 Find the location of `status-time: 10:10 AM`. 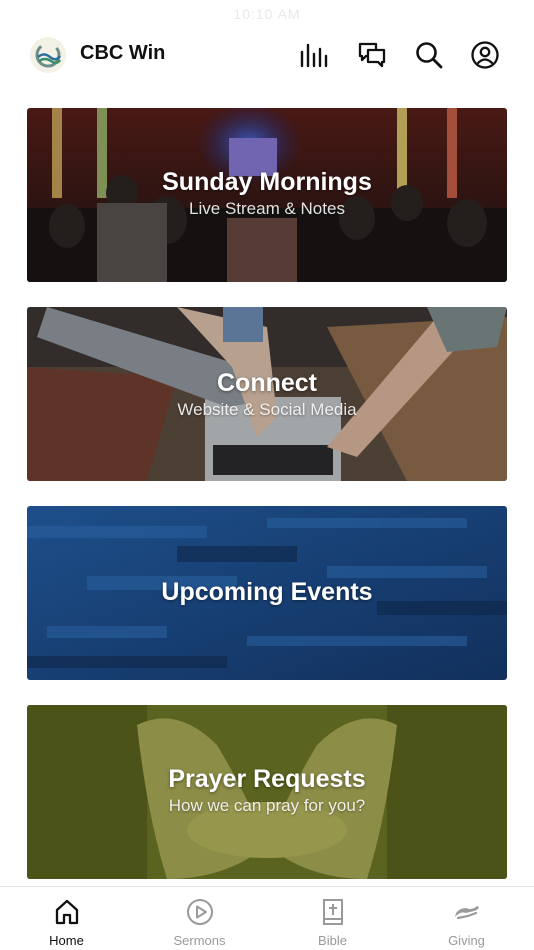

status-time: 10:10 AM is located at coordinates (267, 14).